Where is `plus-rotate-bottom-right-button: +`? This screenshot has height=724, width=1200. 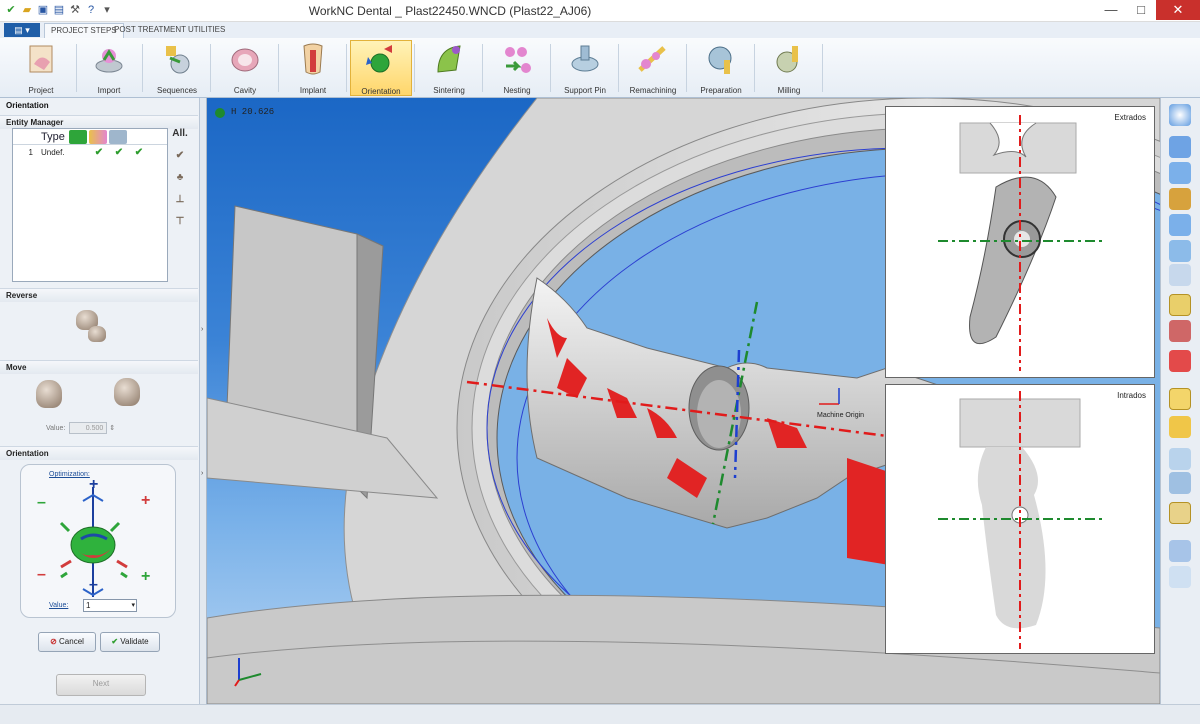
plus-rotate-bottom-right-button: + is located at coordinates (145, 577).